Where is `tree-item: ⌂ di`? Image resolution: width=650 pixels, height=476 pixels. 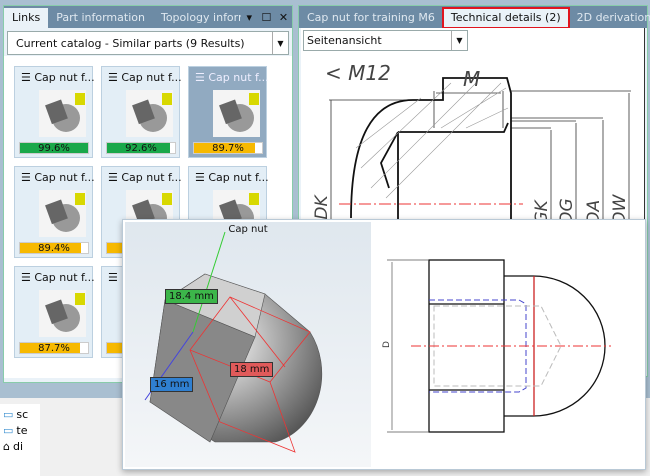 tree-item: ⌂ di is located at coordinates (20, 448).